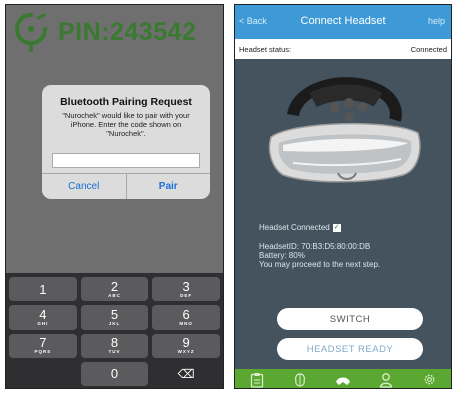  What do you see at coordinates (343, 49) in the screenshot?
I see `headset-status-row: Headset status: Connected` at bounding box center [343, 49].